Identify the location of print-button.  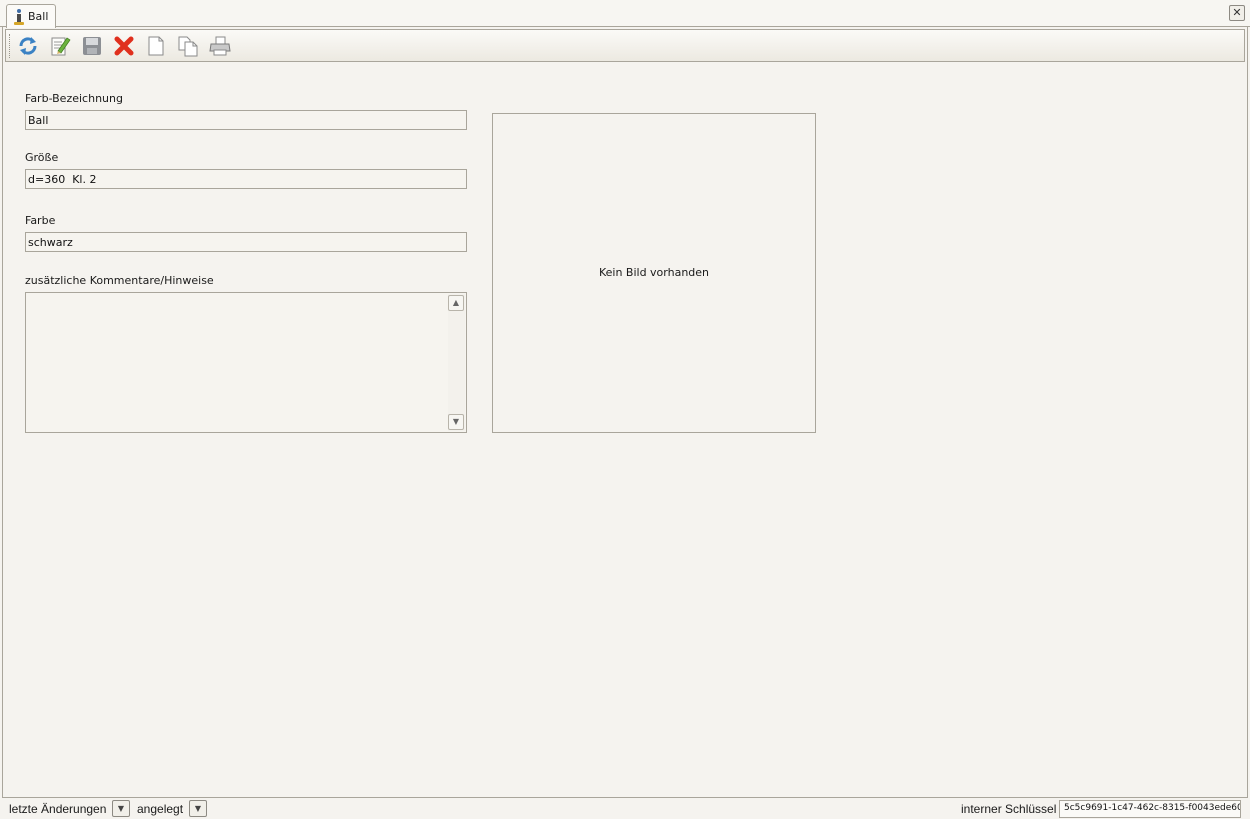
(220, 46).